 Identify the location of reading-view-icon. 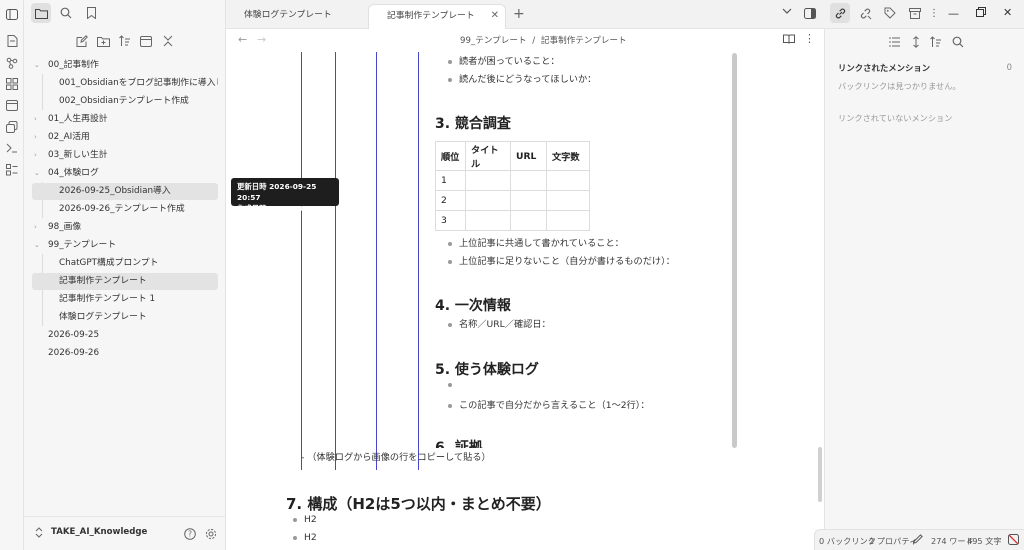
(789, 40).